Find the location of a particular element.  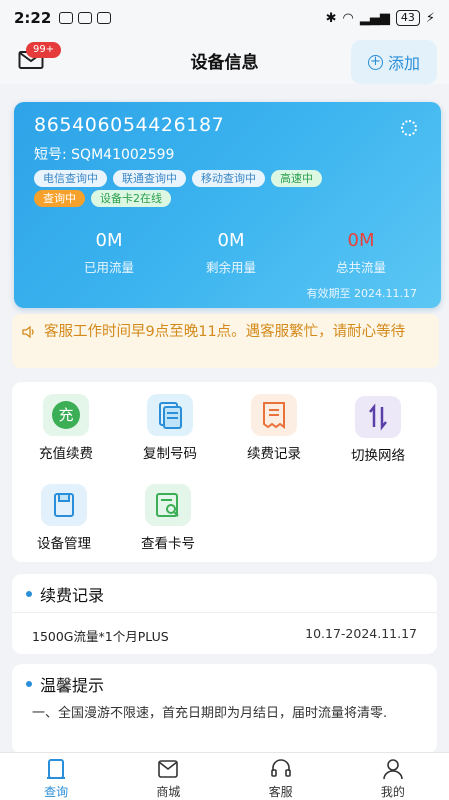

status-tags-row2: 查询中 设备卡2在线 is located at coordinates (102, 198).